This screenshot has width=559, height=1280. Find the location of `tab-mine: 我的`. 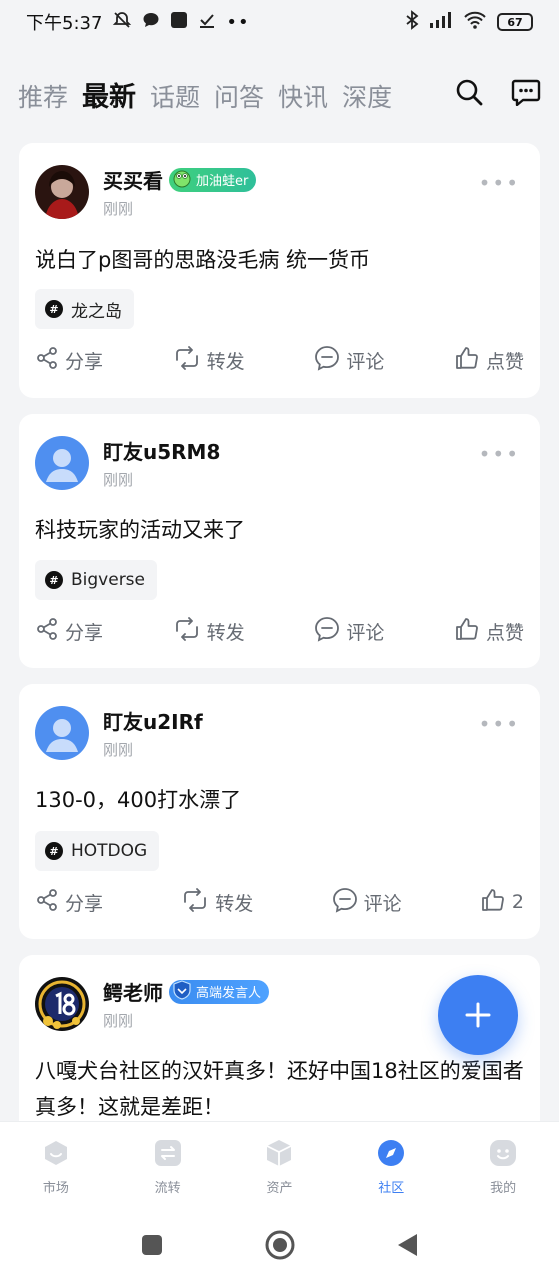

tab-mine: 我的 is located at coordinates (503, 1167).